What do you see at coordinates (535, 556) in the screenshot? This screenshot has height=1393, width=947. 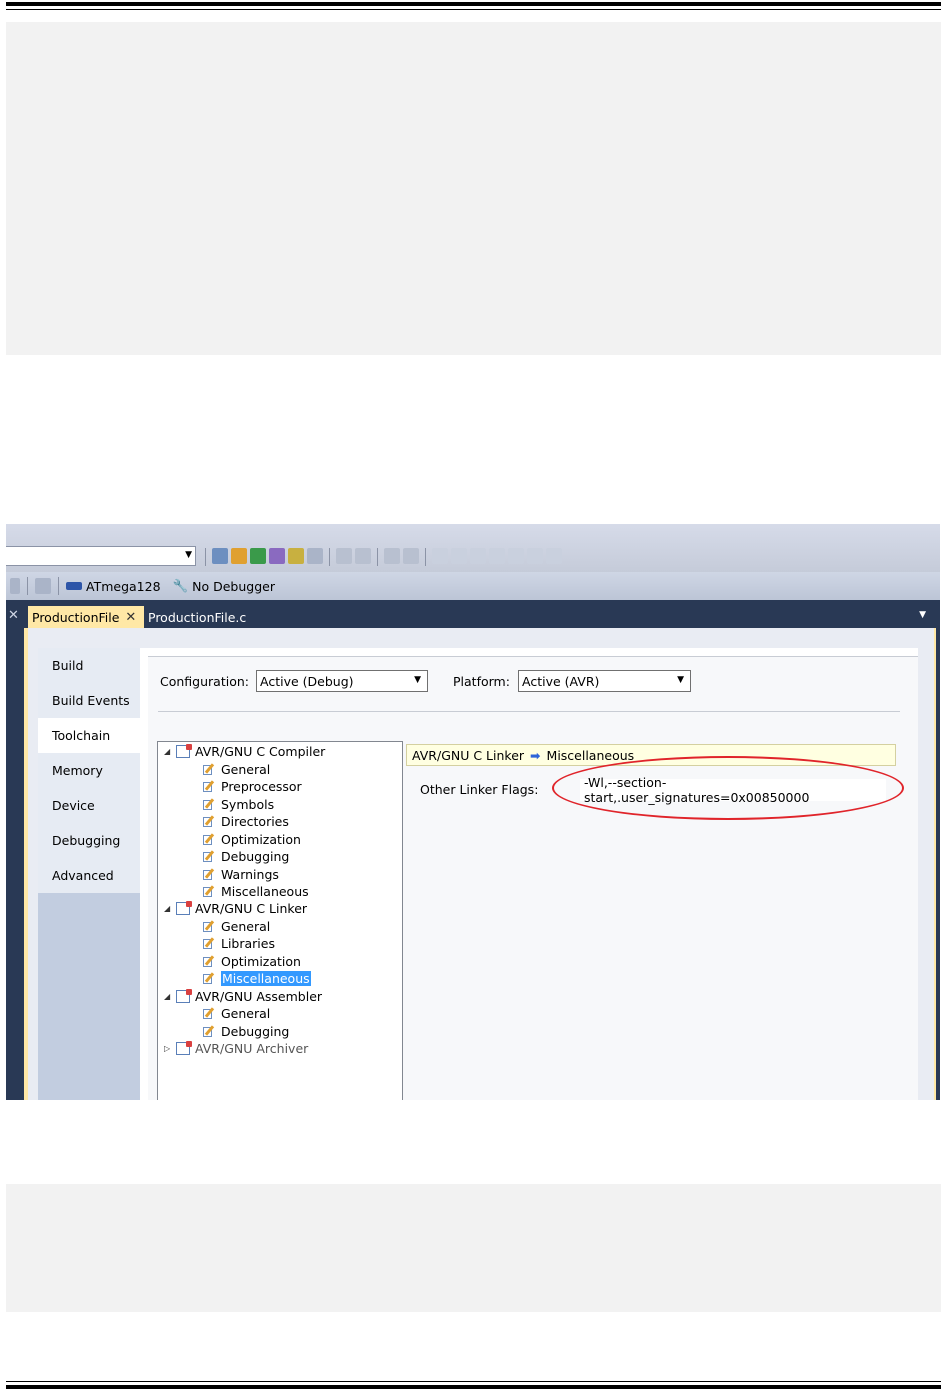 I see `clear-bookmarks-icon` at bounding box center [535, 556].